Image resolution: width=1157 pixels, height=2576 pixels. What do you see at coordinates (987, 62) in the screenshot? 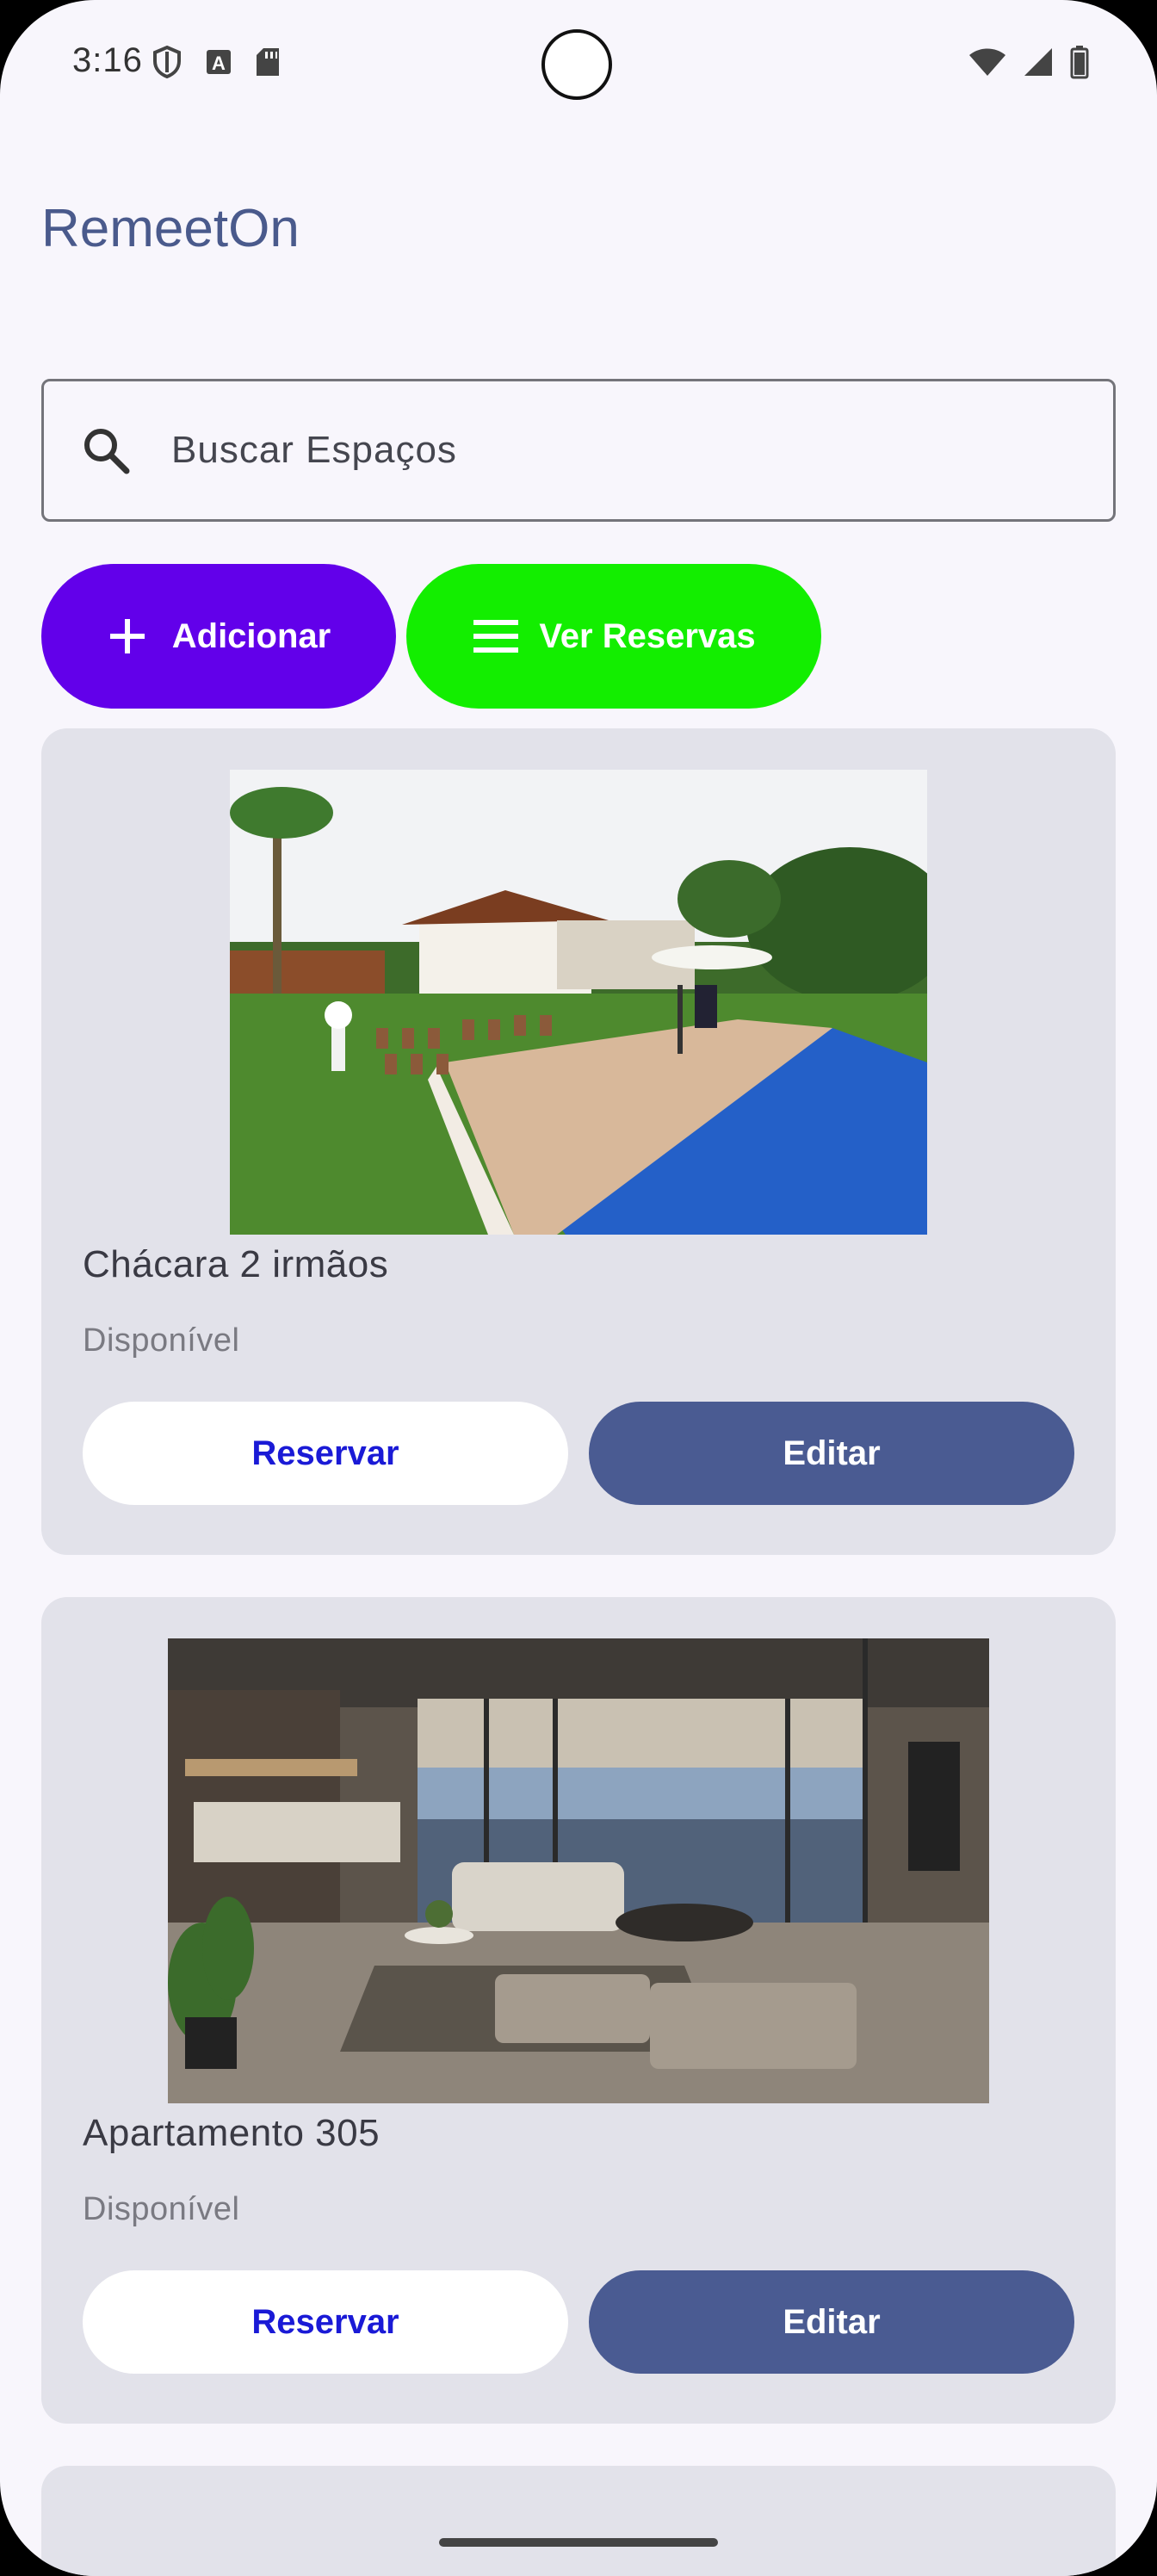
I see `wifi-icon` at bounding box center [987, 62].